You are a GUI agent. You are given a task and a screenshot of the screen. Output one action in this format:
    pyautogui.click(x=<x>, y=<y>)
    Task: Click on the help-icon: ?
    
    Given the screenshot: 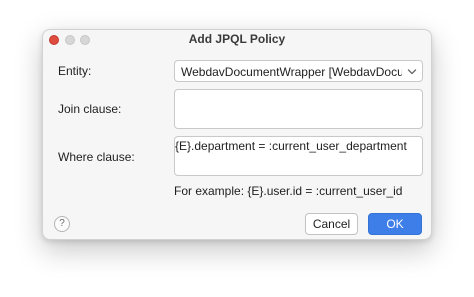 What is the action you would take?
    pyautogui.click(x=62, y=223)
    